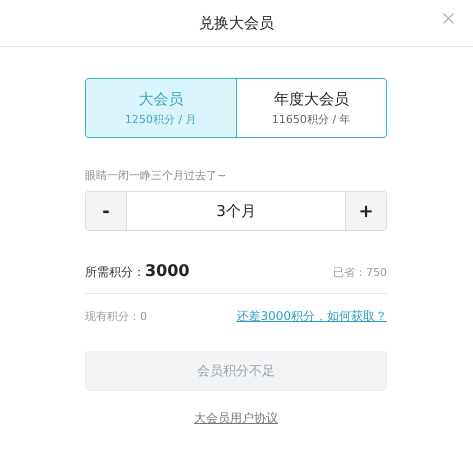 This screenshot has width=473, height=455. I want to click on current-points: 现有积分：0, so click(116, 316).